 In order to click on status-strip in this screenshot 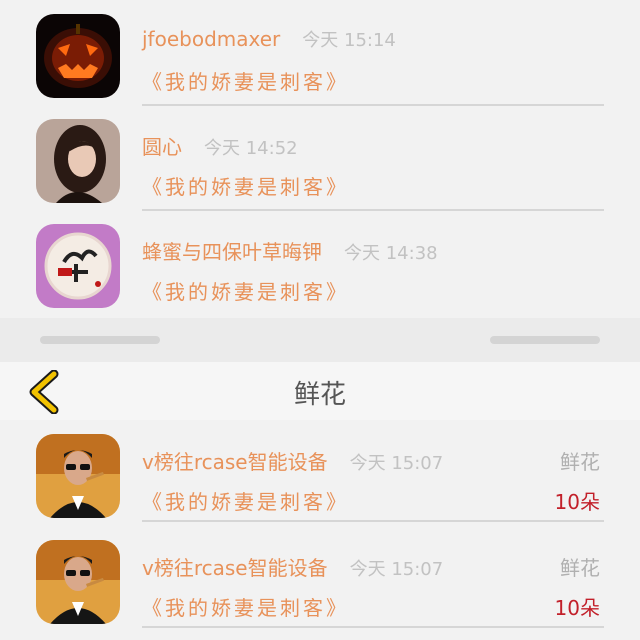, I will do `click(320, 340)`.